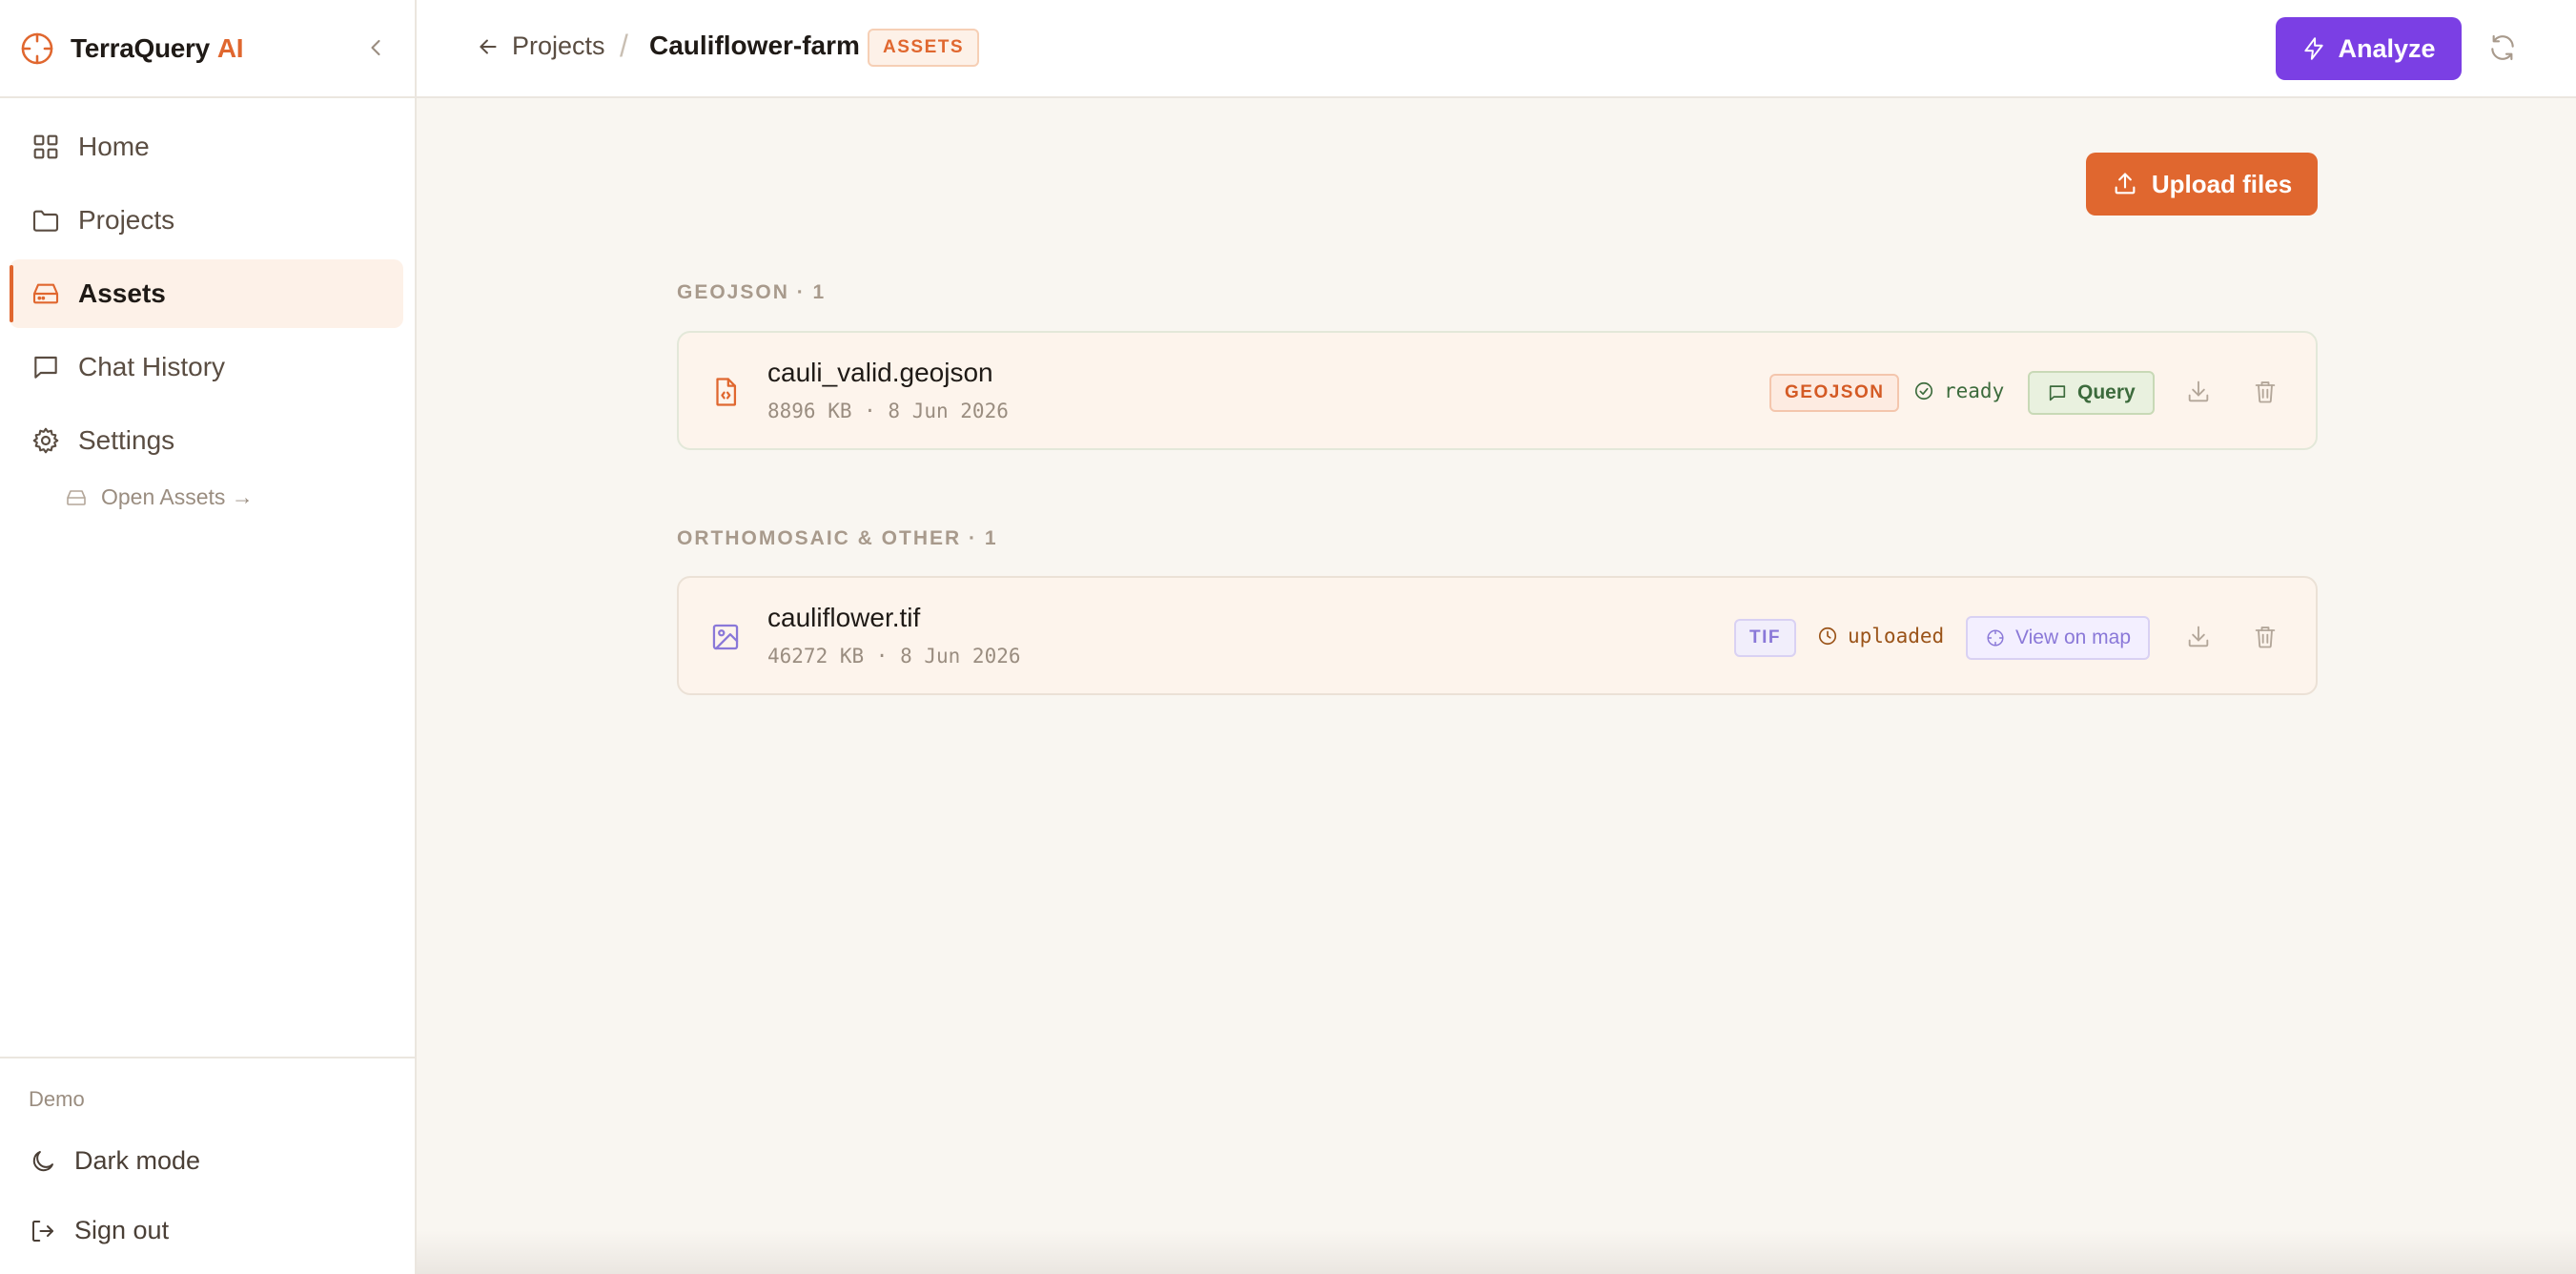  I want to click on open-assets-label: Open Assets →, so click(177, 497).